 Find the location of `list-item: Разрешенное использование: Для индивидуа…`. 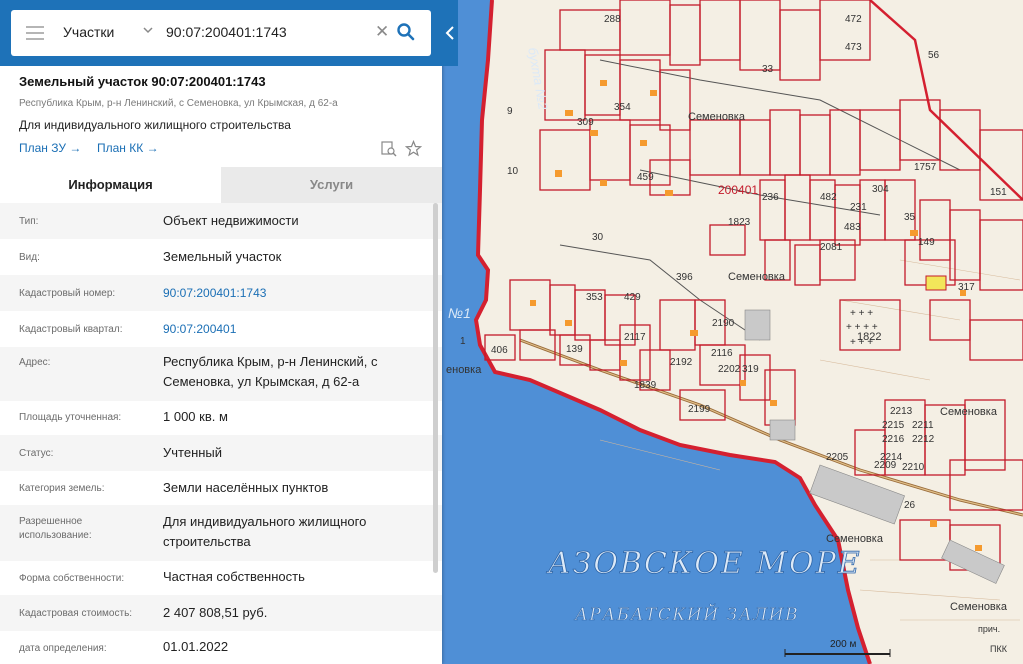

list-item: Разрешенное использование: Для индивидуа… is located at coordinates (221, 533).